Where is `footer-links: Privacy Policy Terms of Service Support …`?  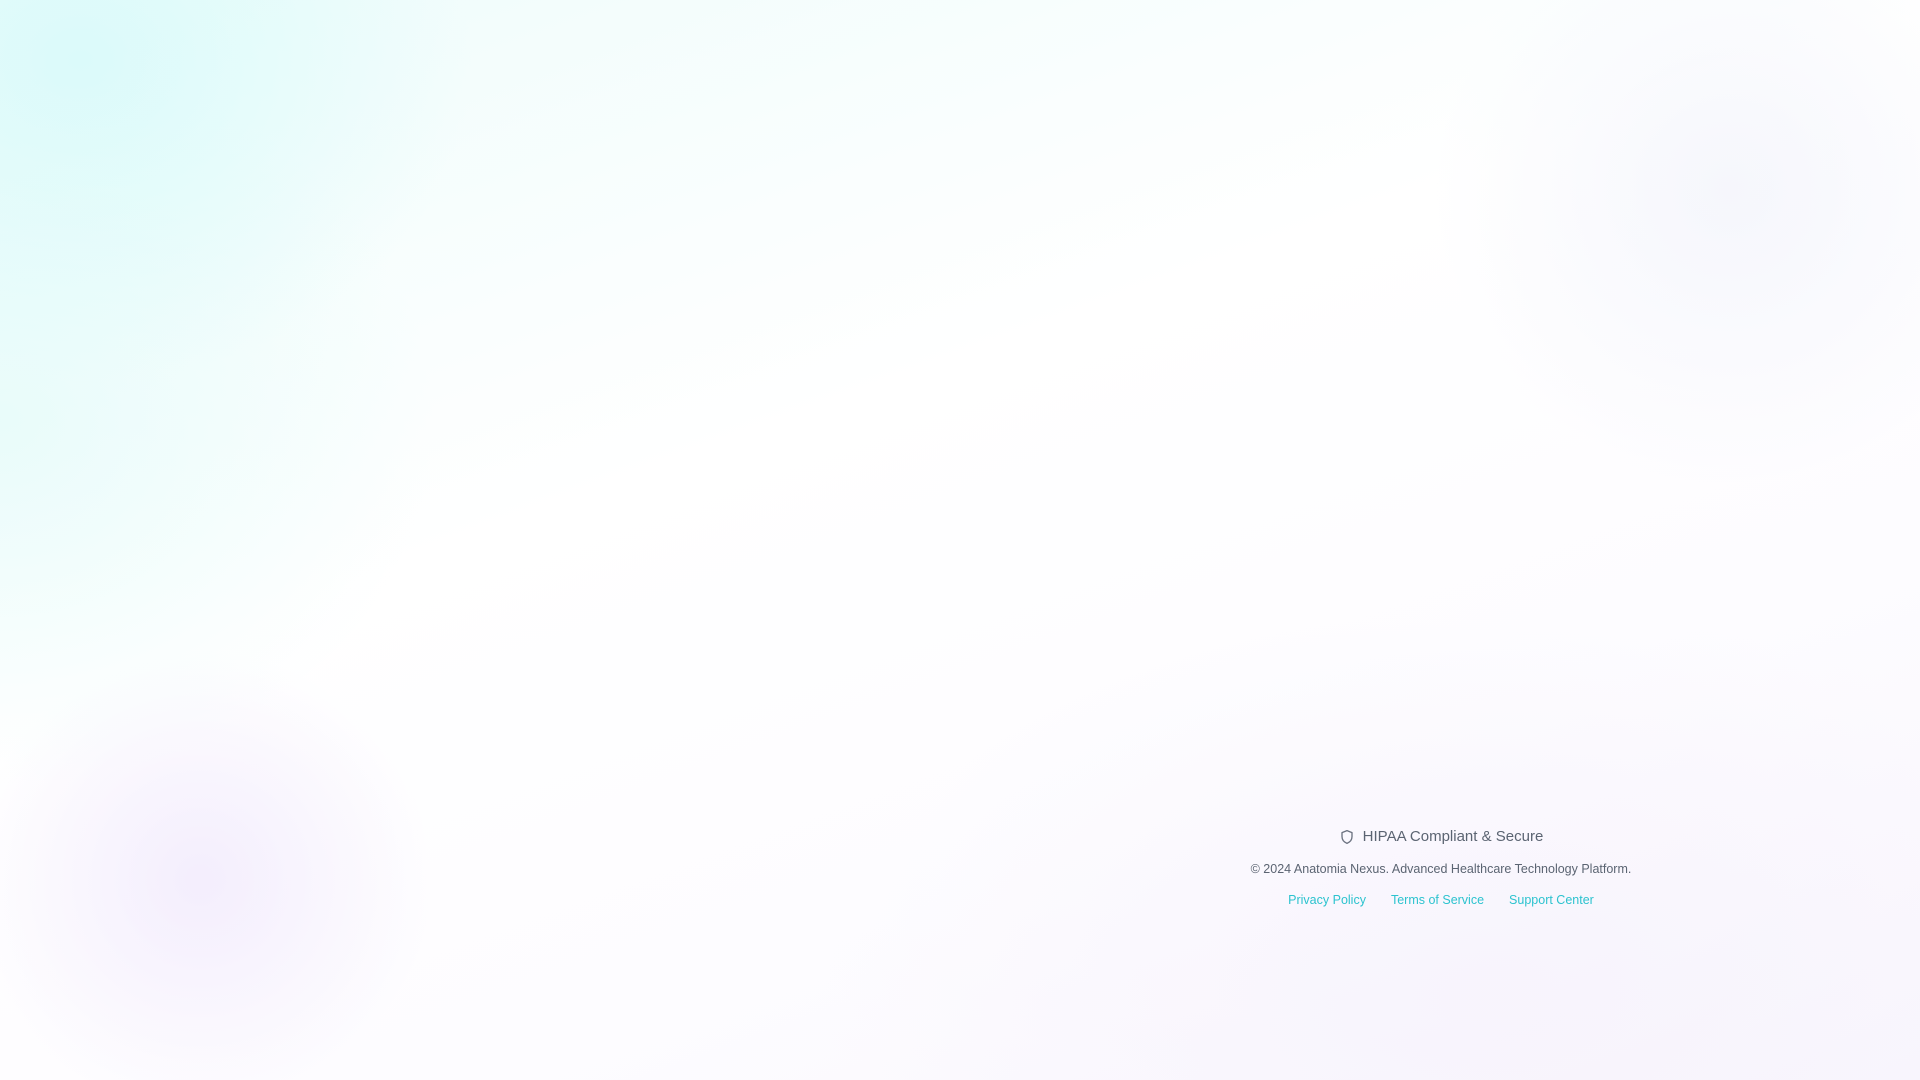 footer-links: Privacy Policy Terms of Service Support … is located at coordinates (1441, 900).